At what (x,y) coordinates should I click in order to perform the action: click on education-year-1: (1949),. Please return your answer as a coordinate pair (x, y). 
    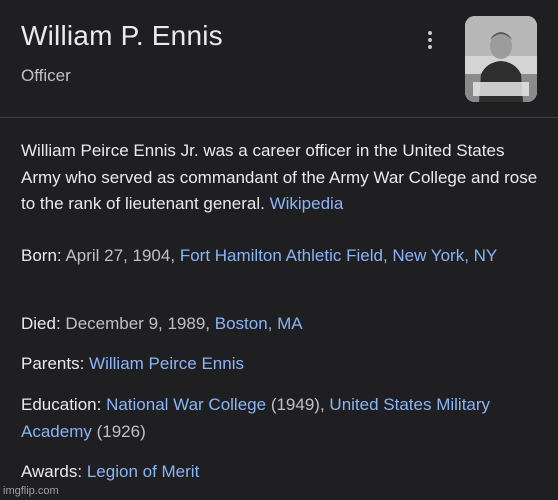
    Looking at the image, I should click on (297, 404).